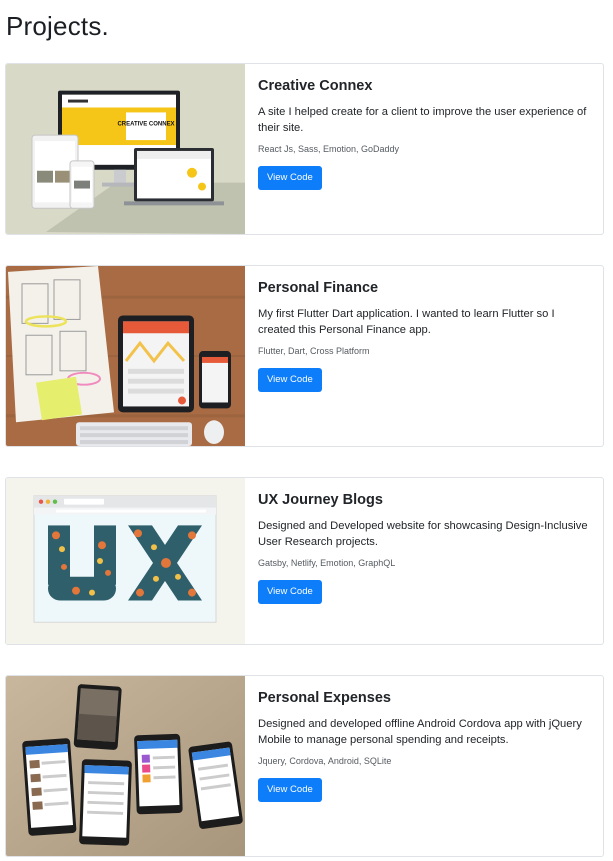 This screenshot has width=613, height=861. What do you see at coordinates (57, 26) in the screenshot?
I see `page-title: Projects.` at bounding box center [57, 26].